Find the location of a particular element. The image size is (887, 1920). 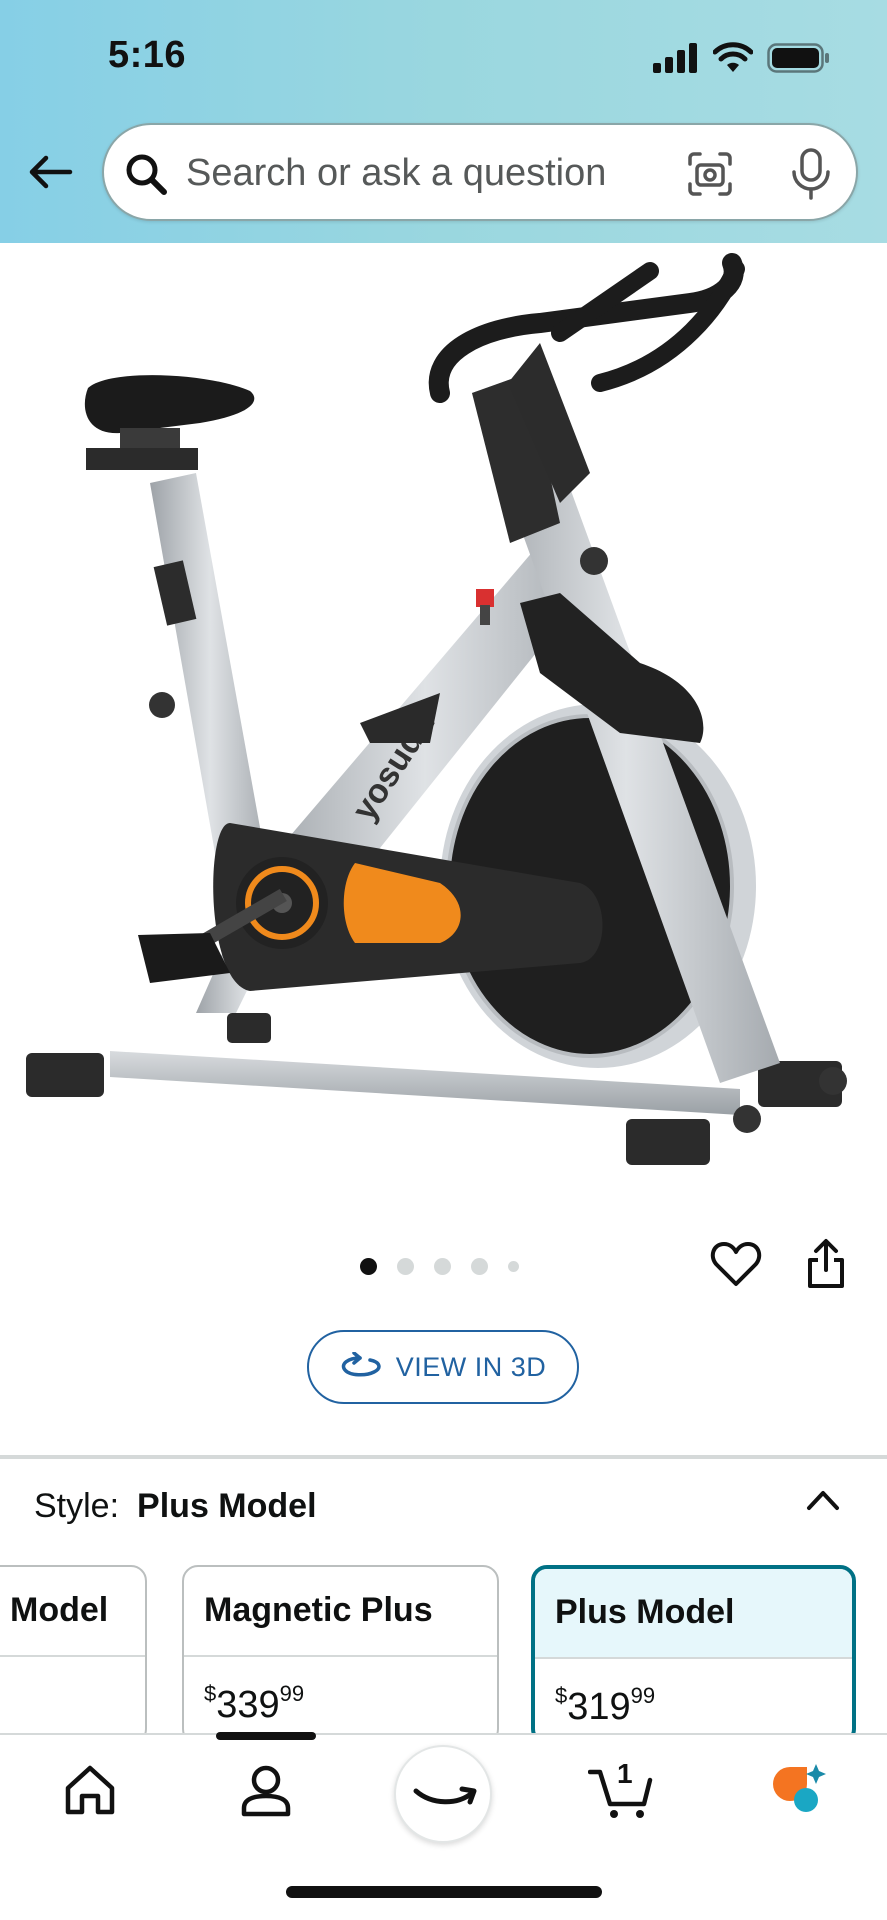

status-time: 5:16 is located at coordinates (147, 55).